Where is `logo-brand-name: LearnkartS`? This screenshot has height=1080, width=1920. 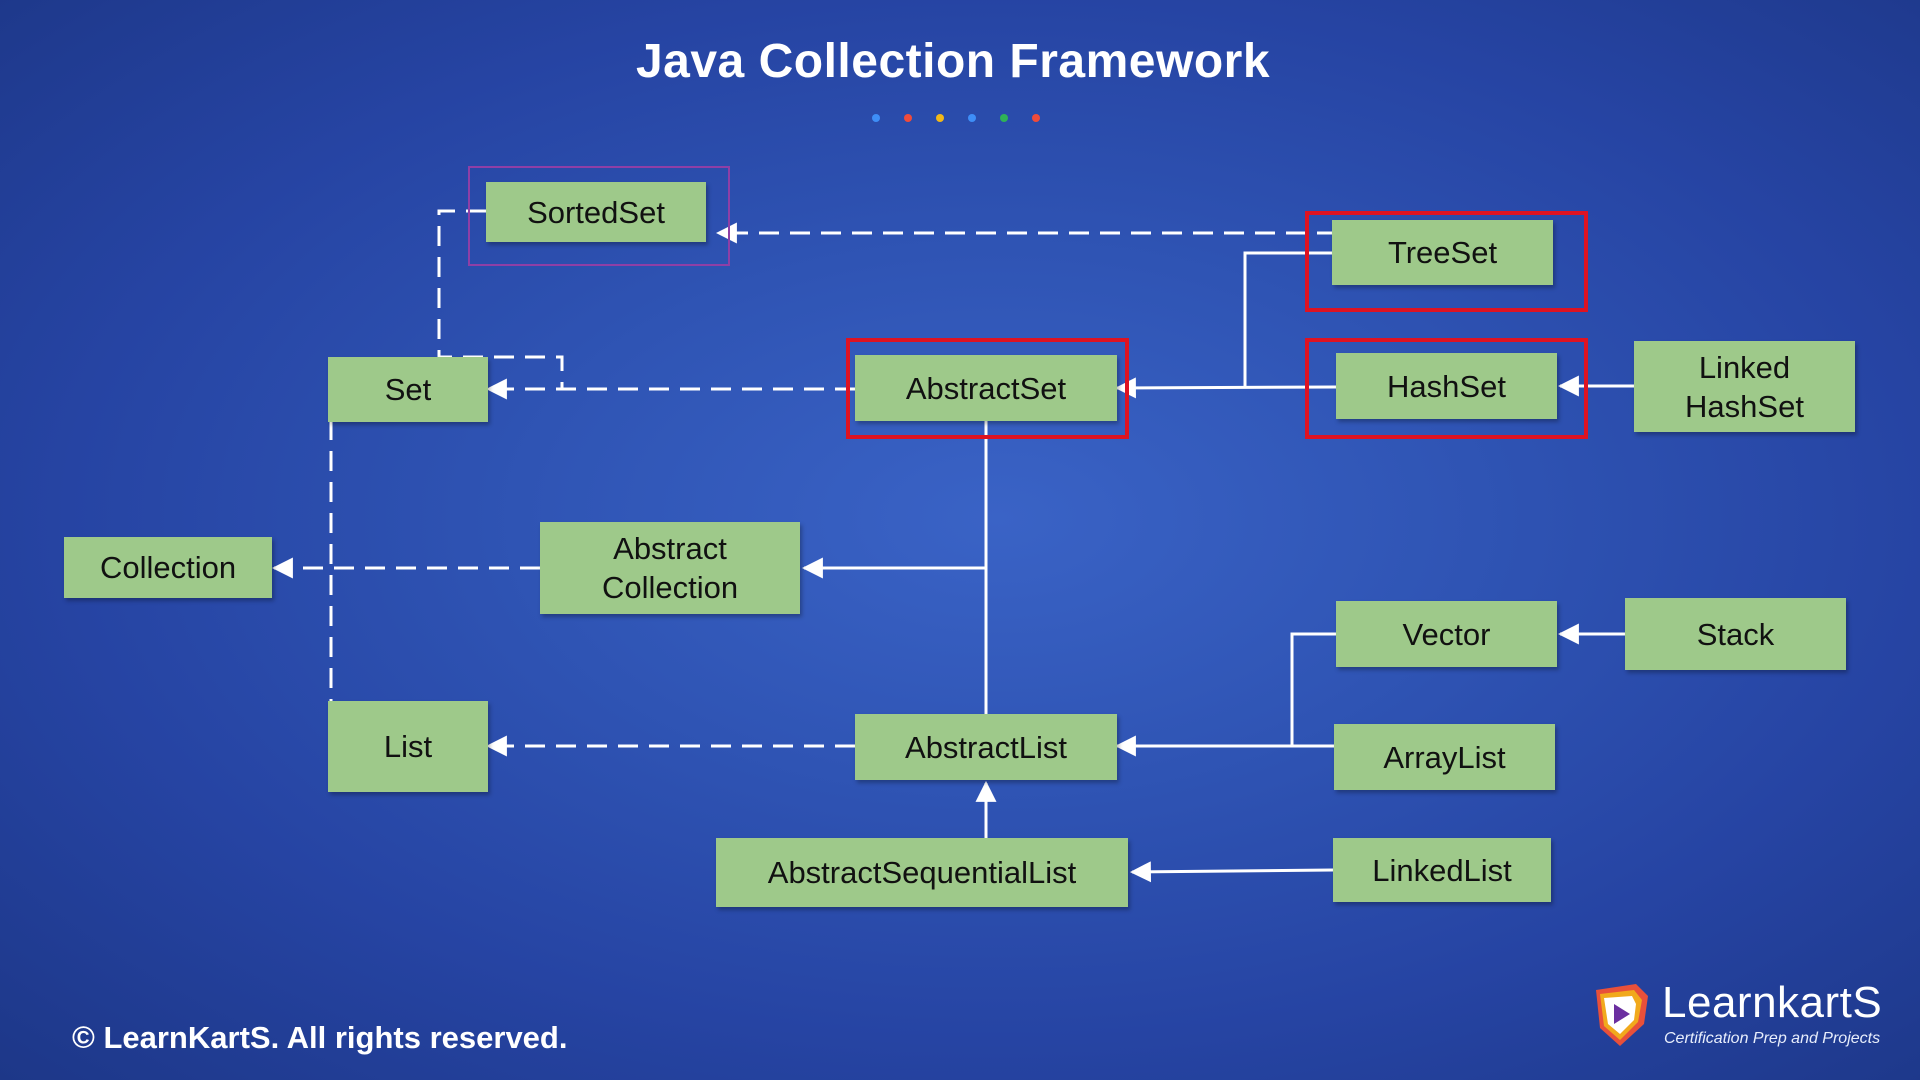 logo-brand-name: LearnkartS is located at coordinates (1772, 1002).